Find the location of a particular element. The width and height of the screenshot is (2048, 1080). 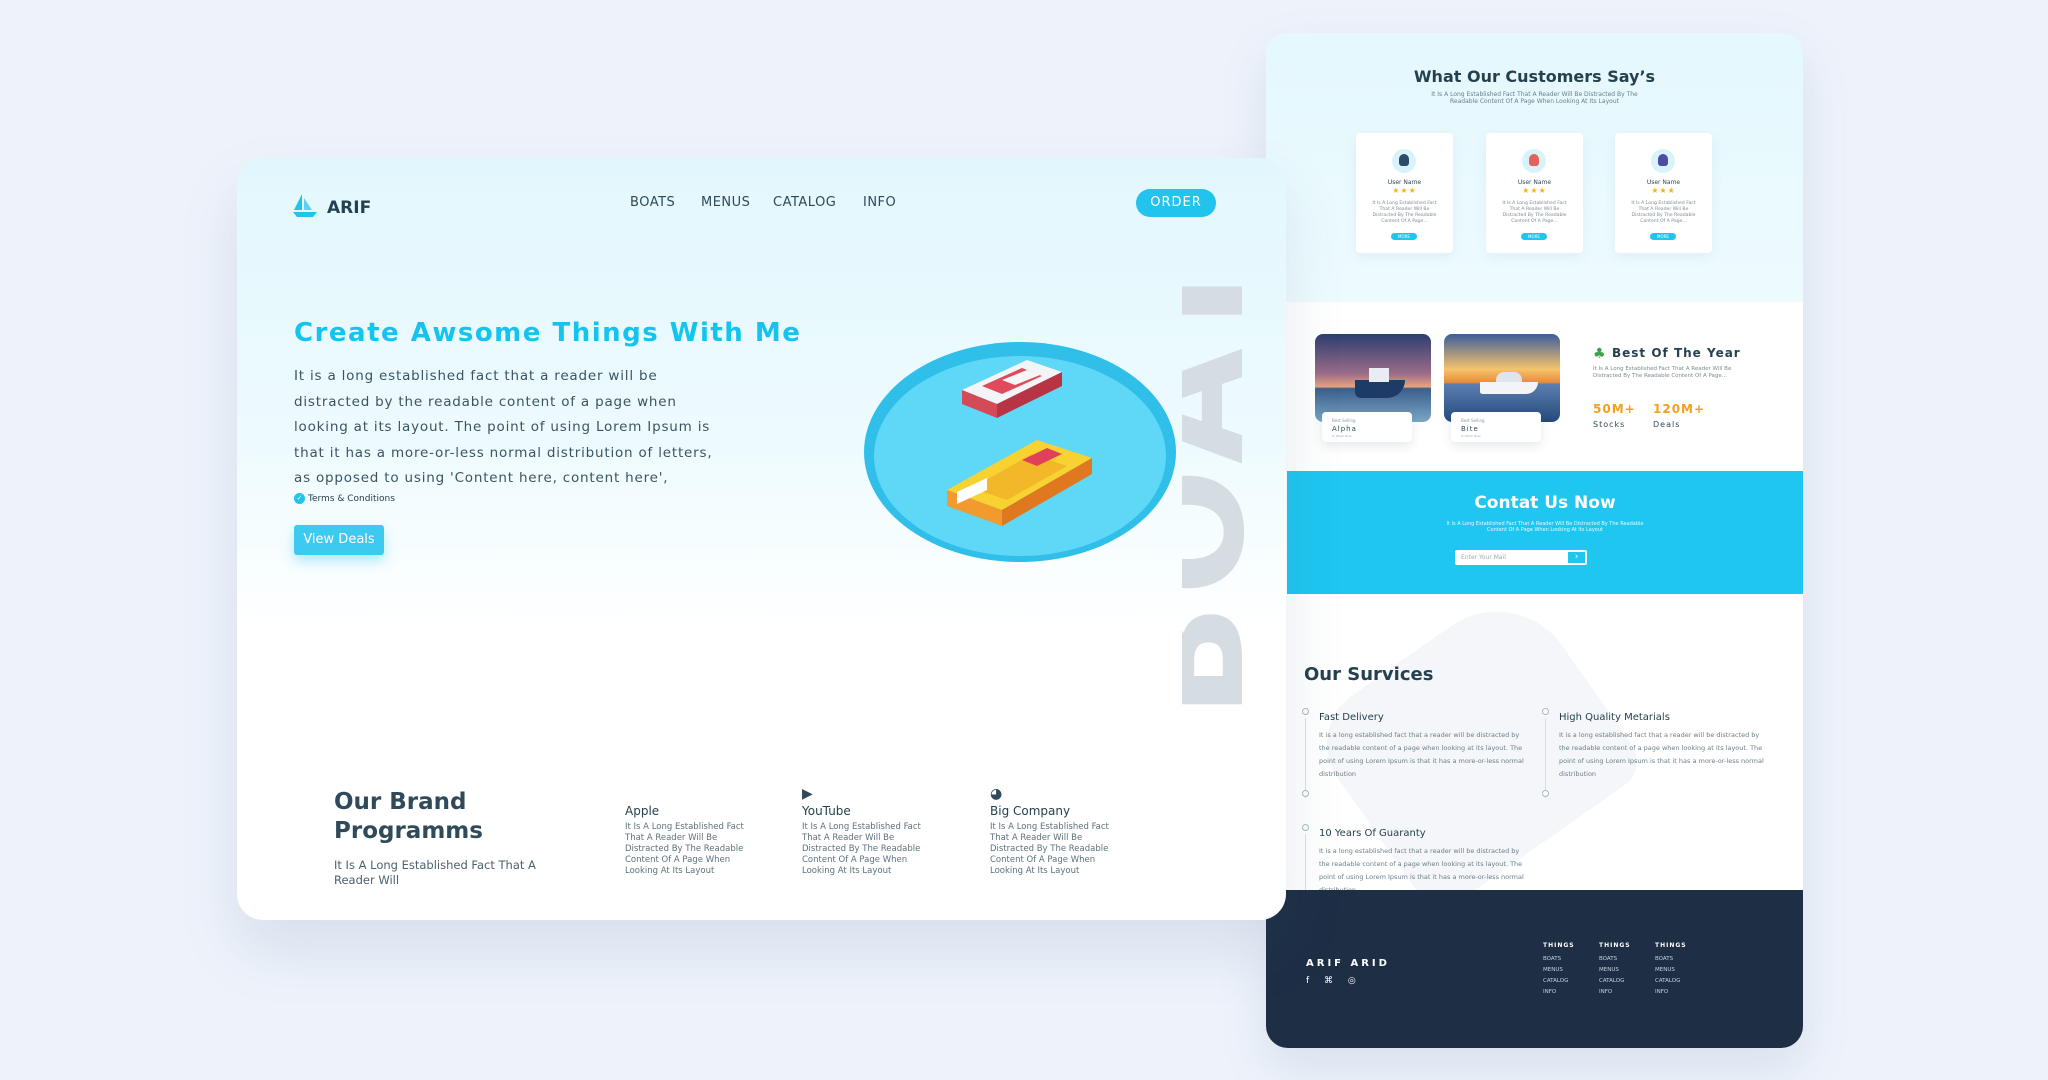

service-title: Fast Delivery is located at coordinates (1351, 717).